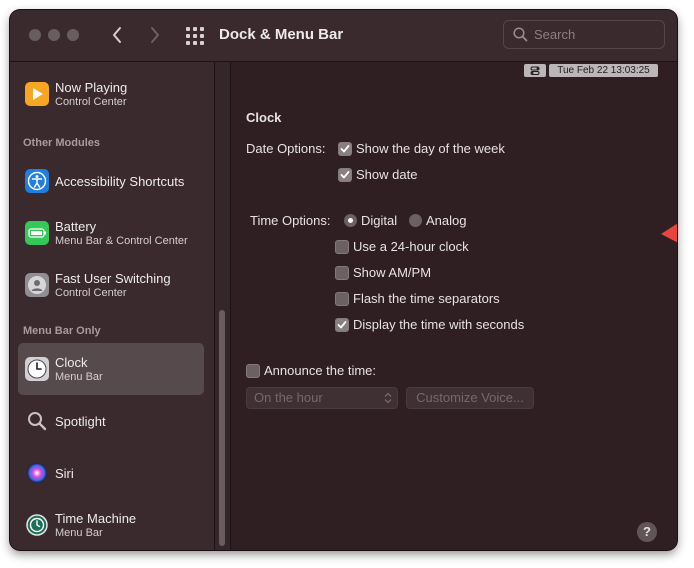 The width and height of the screenshot is (694, 568). I want to click on show-am-pm-checkbox, so click(342, 273).